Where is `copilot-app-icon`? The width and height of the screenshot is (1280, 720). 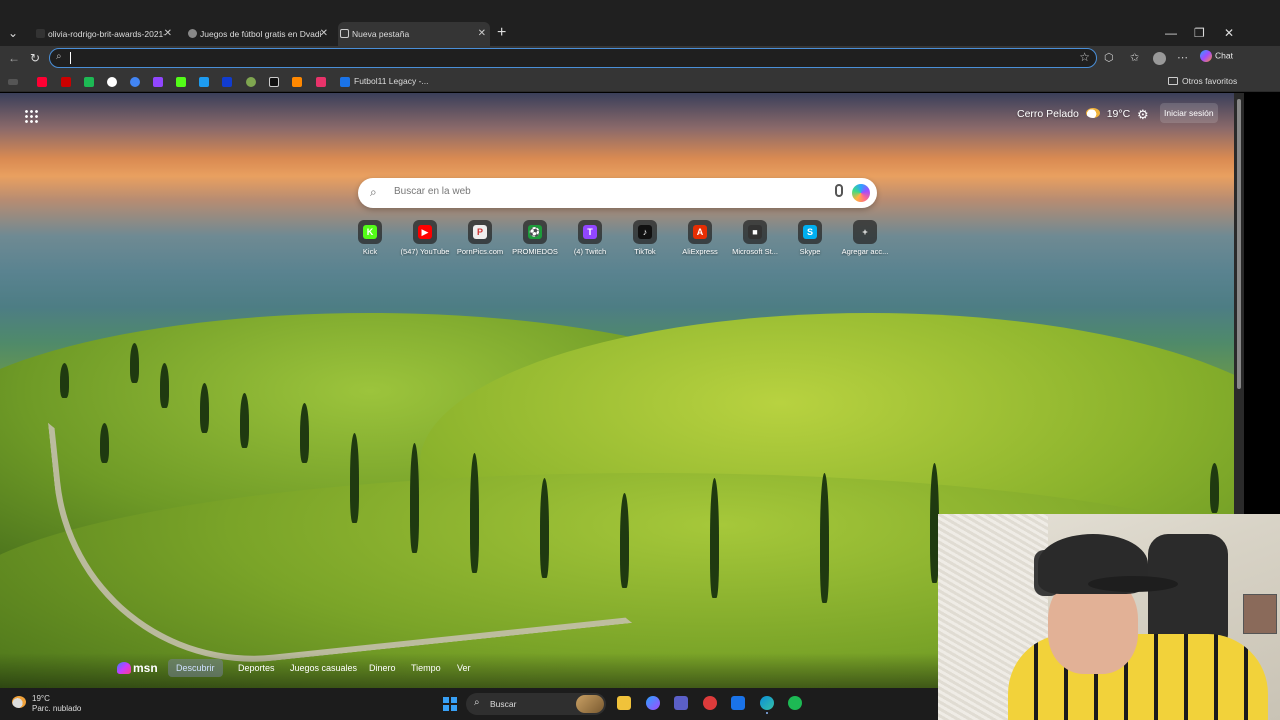 copilot-app-icon is located at coordinates (653, 703).